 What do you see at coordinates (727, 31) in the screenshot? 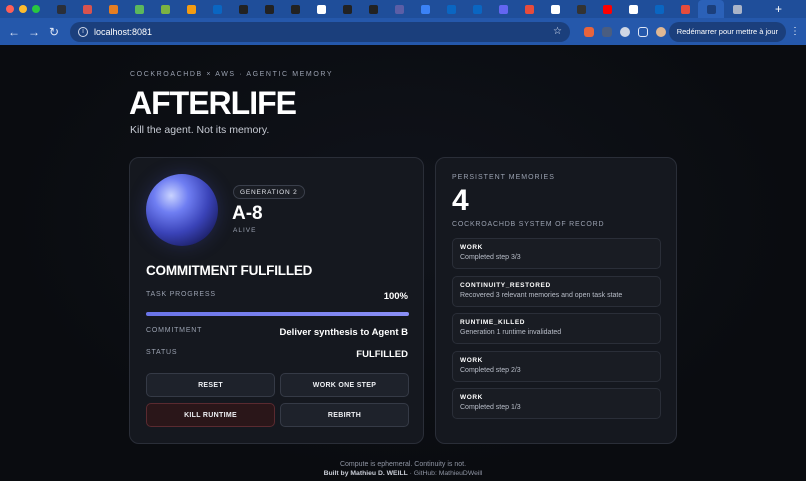
I see `update-button: Redémarrer pour mettre à jour` at bounding box center [727, 31].